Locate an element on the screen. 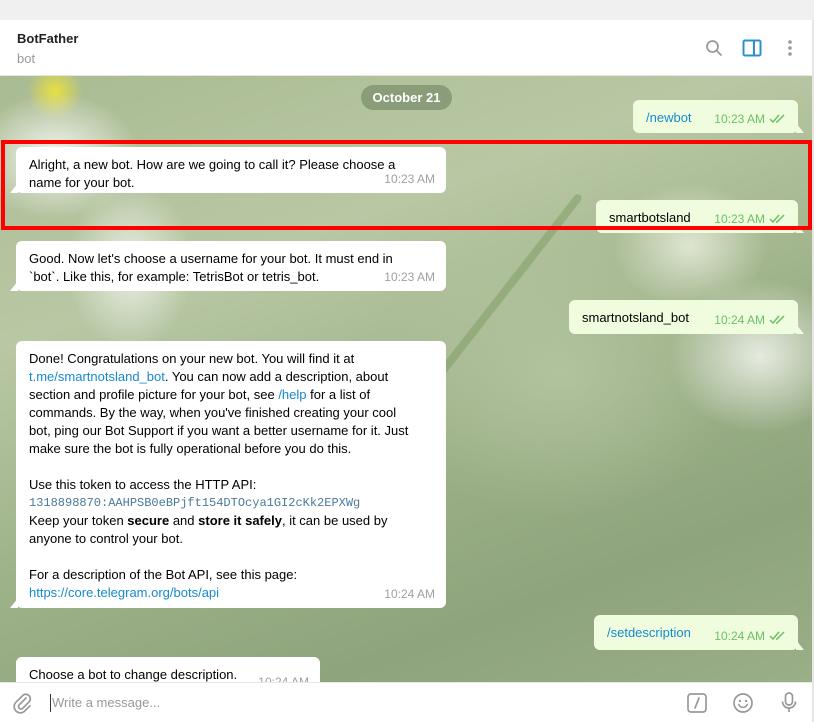  search-icon is located at coordinates (714, 48).